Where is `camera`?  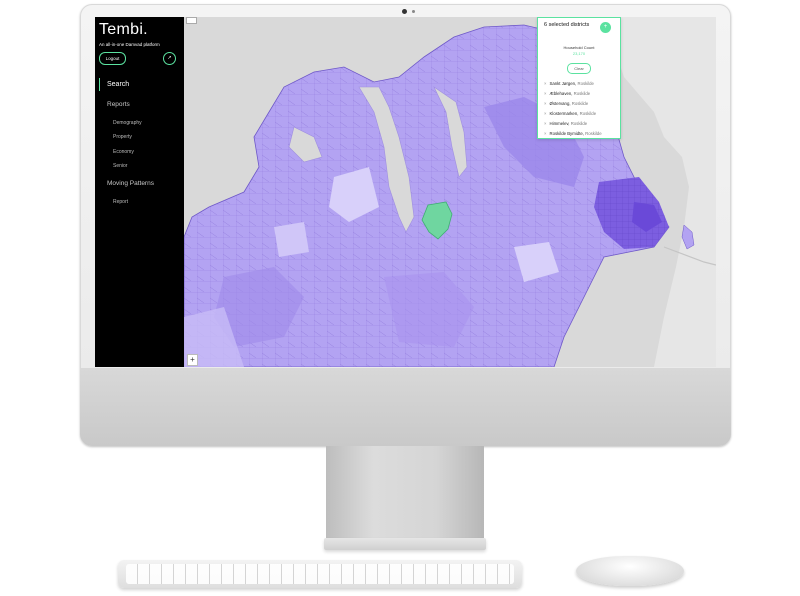
camera is located at coordinates (404, 11).